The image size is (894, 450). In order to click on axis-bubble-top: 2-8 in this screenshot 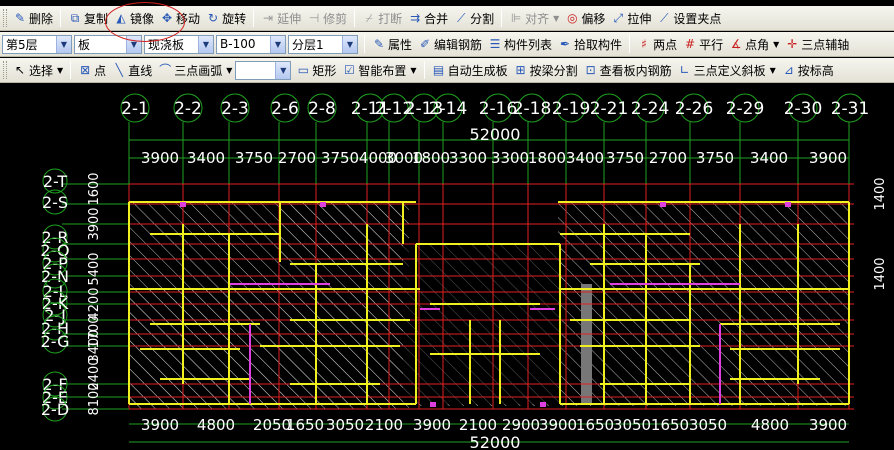, I will do `click(322, 108)`.